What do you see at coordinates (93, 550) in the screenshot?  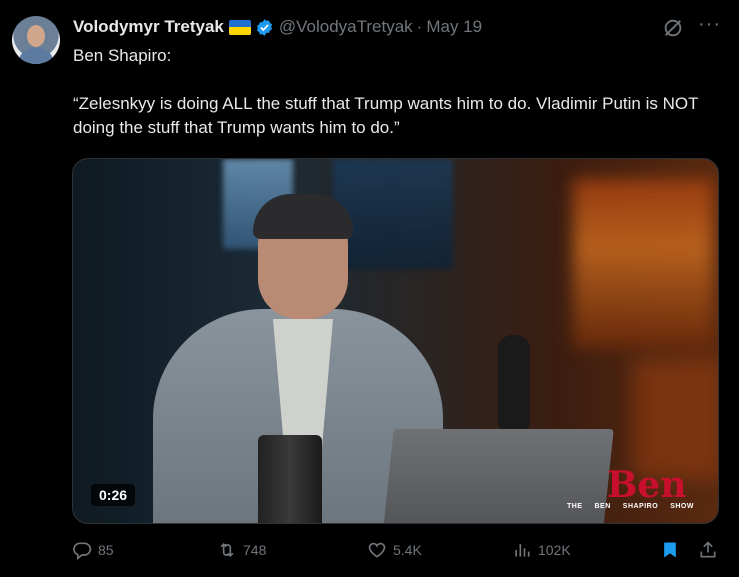 I see `reply-button: 85` at bounding box center [93, 550].